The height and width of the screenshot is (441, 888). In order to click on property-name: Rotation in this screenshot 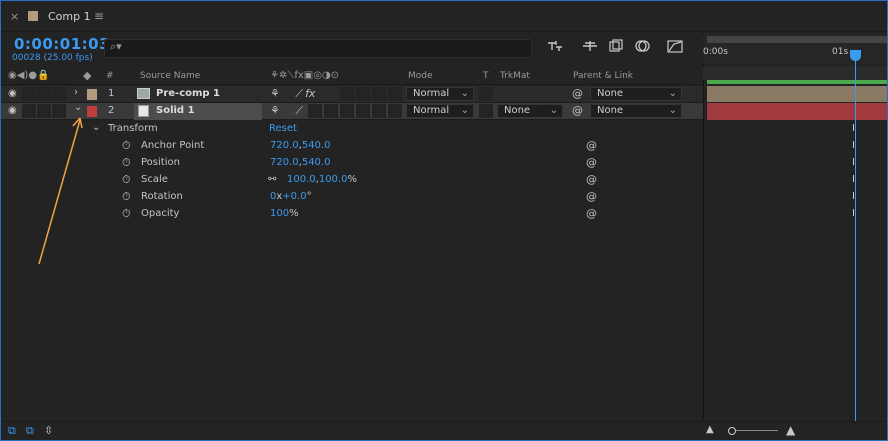, I will do `click(162, 196)`.